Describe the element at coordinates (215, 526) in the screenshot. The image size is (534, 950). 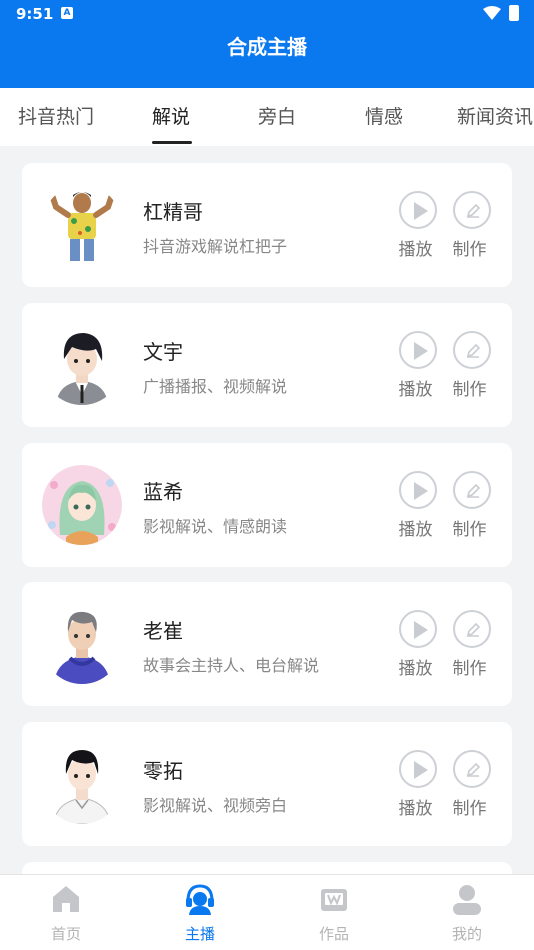
I see `anchor-desc: 影视解说、情感朗读` at that location.